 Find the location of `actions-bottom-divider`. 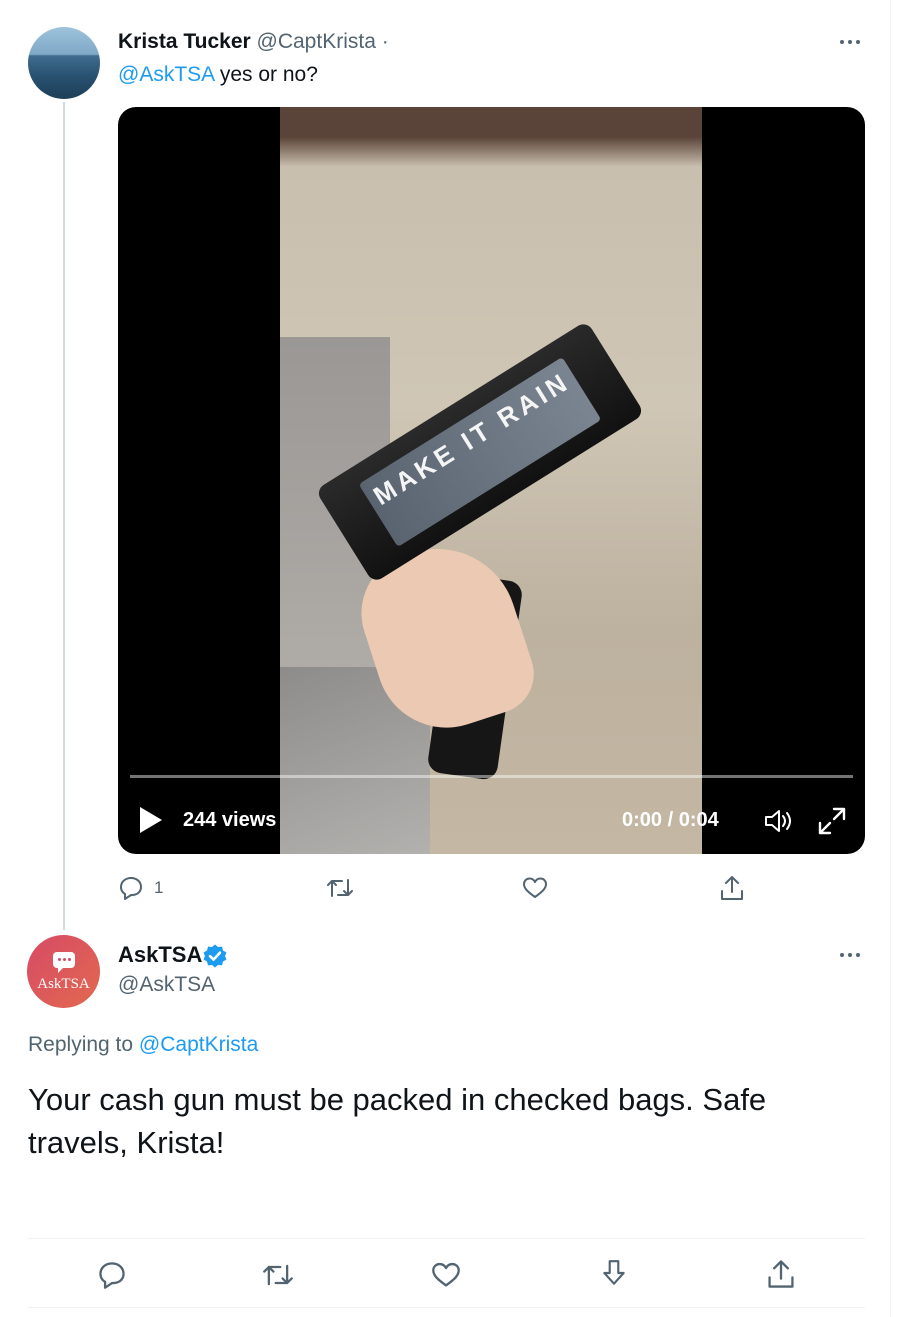

actions-bottom-divider is located at coordinates (446, 1307).